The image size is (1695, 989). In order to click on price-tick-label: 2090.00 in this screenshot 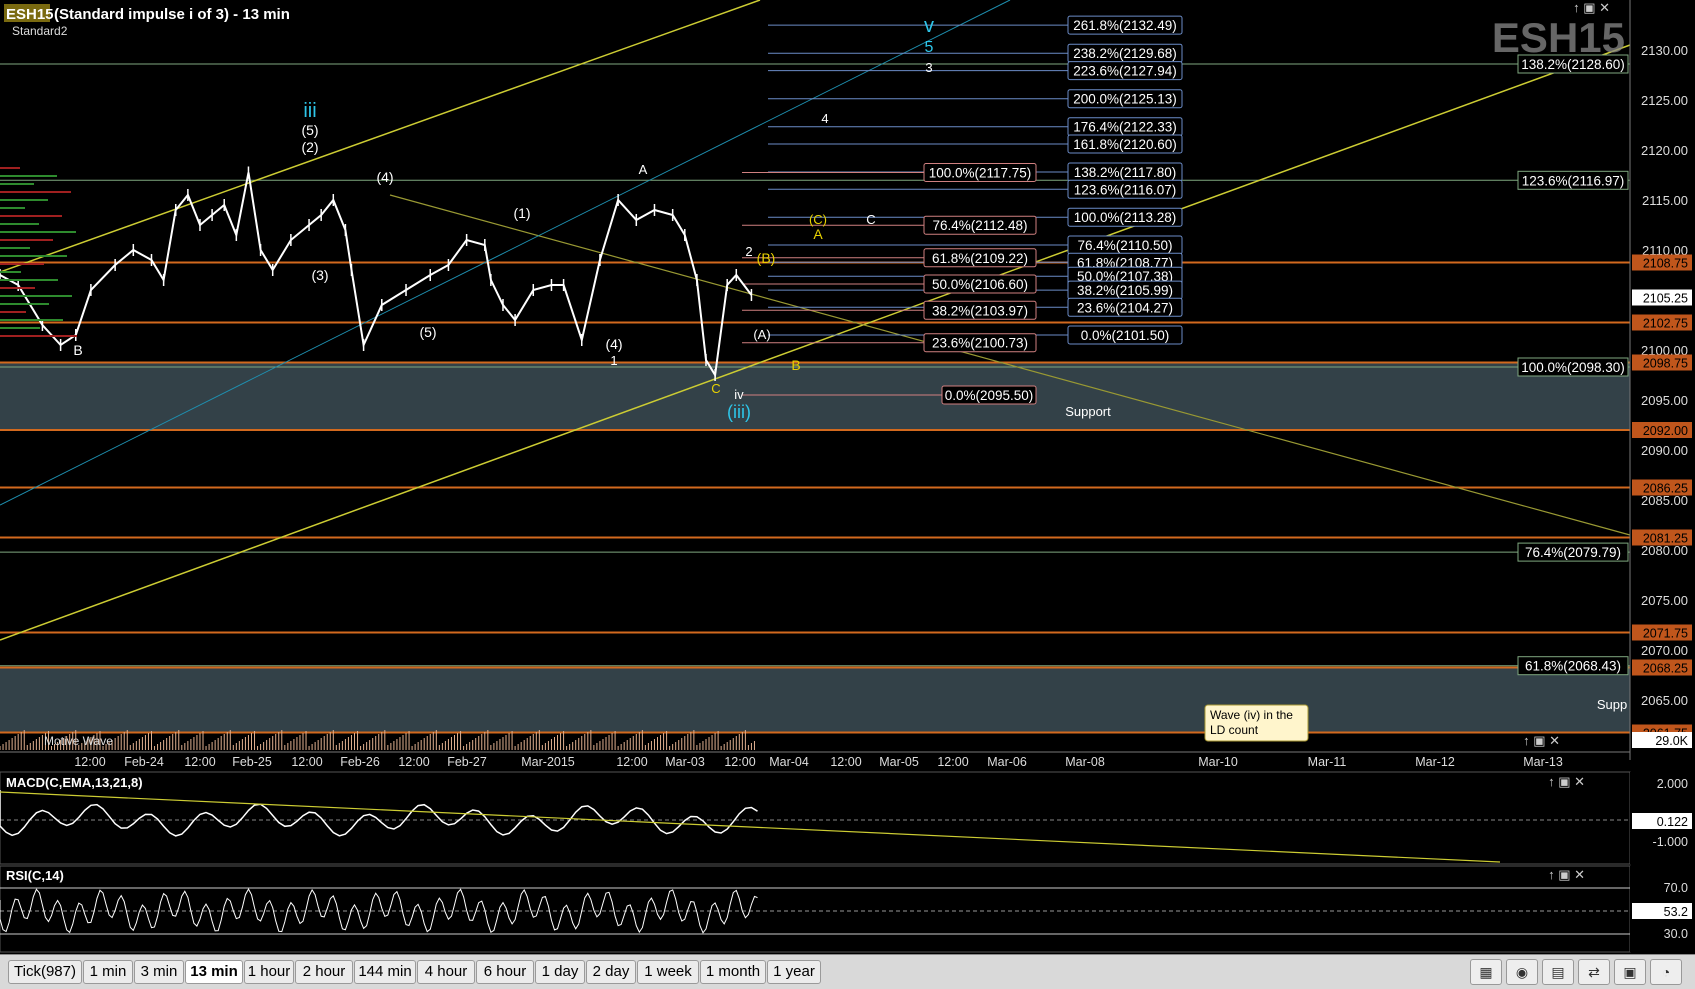, I will do `click(1664, 450)`.